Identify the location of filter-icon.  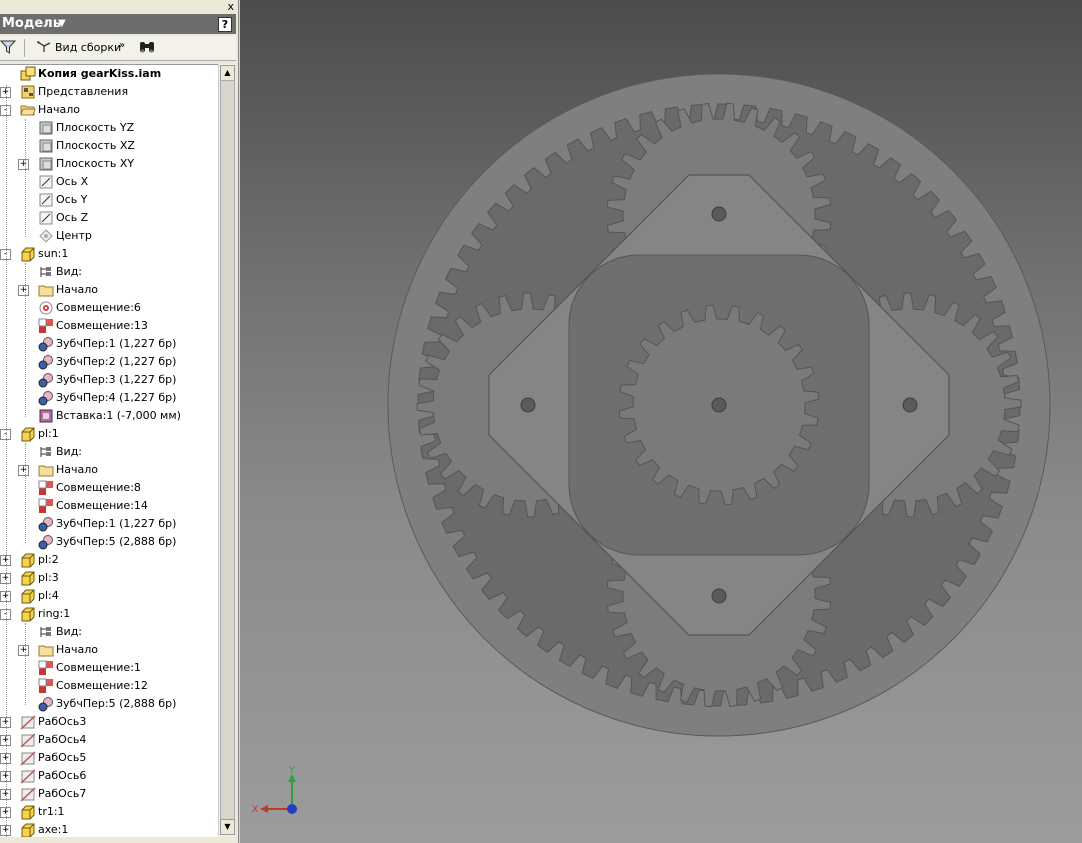
(8, 48).